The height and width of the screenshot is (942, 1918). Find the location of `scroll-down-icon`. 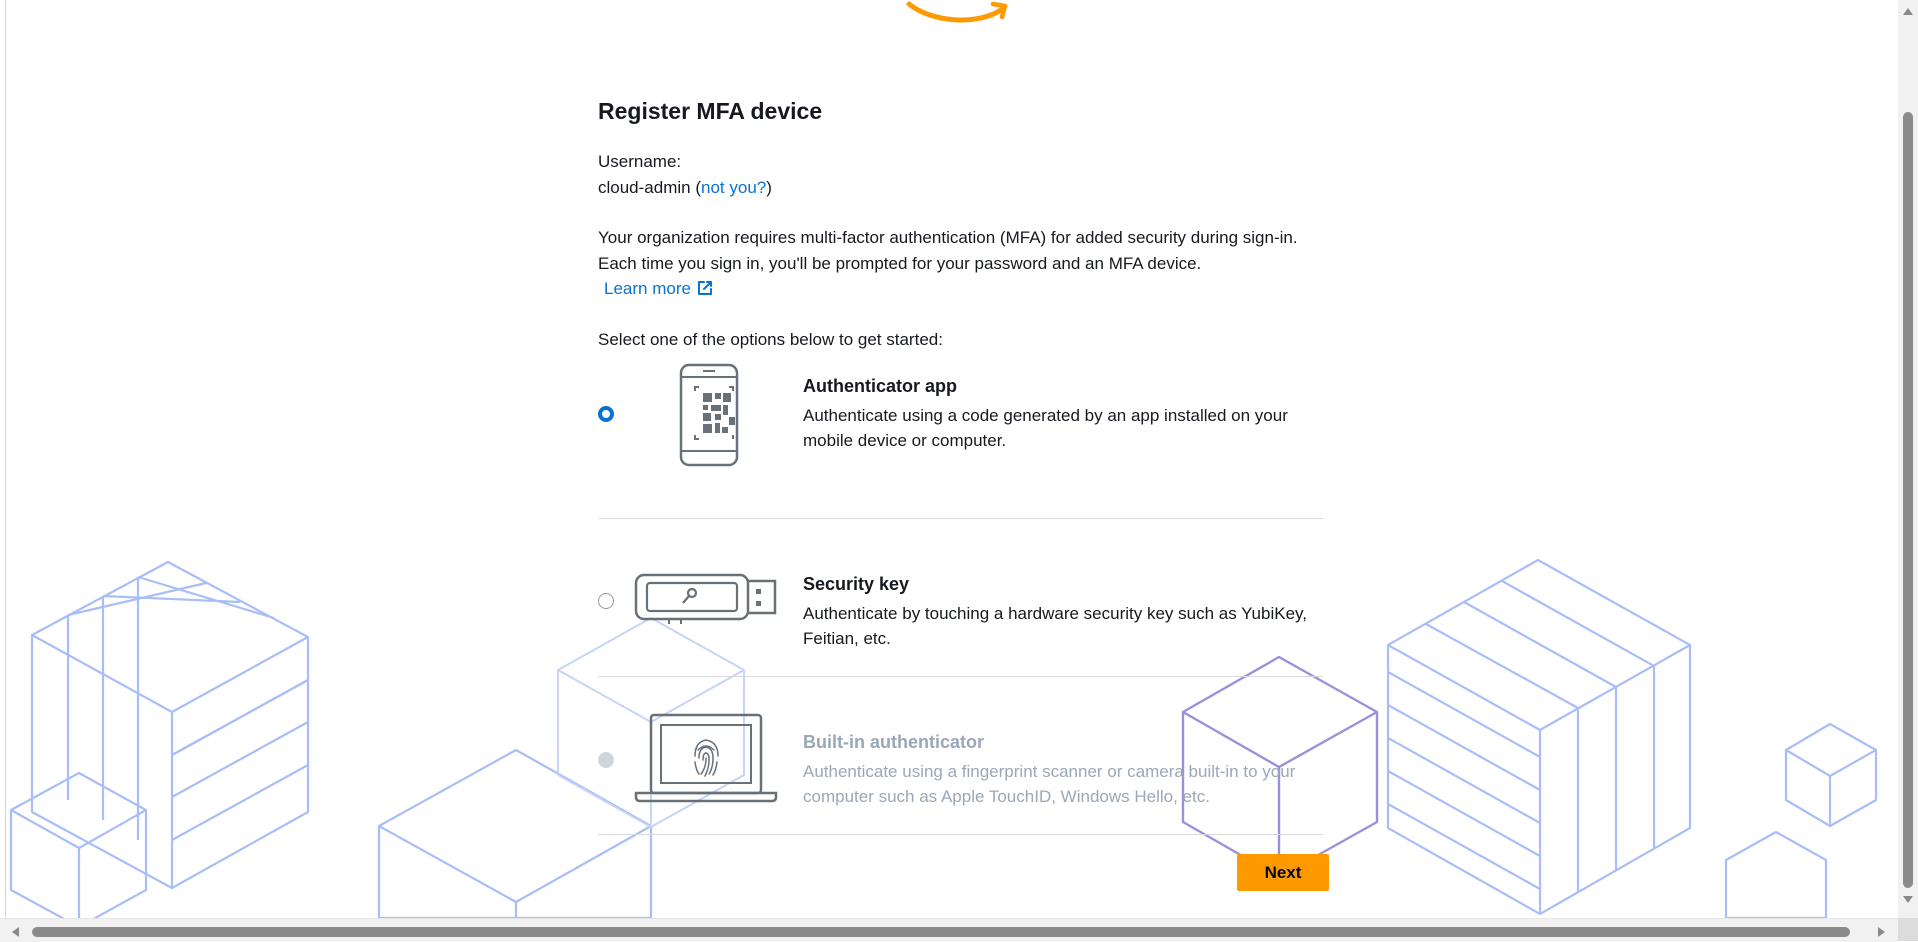

scroll-down-icon is located at coordinates (1908, 899).